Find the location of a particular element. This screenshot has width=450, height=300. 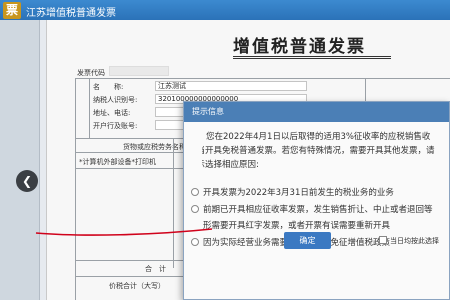

grand-total-label: 价税合计（大写） is located at coordinates (137, 286).